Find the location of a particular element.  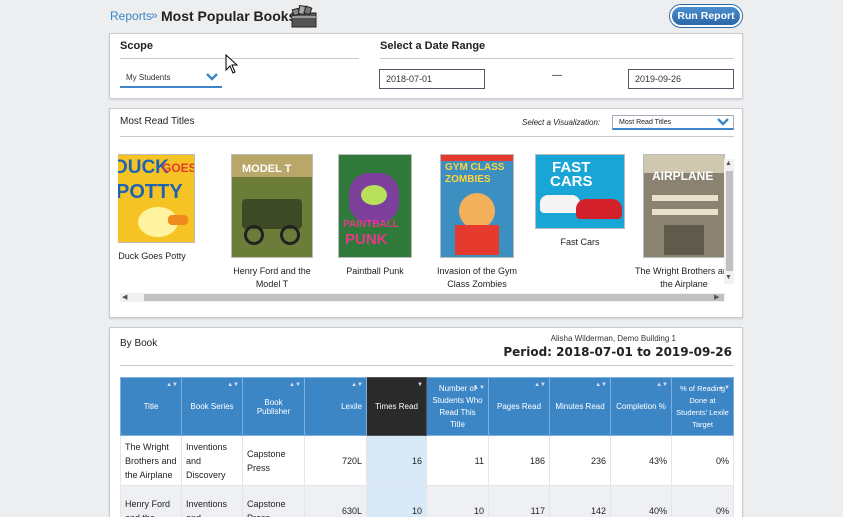

book-title: Duck Goes Potty is located at coordinates (152, 256).